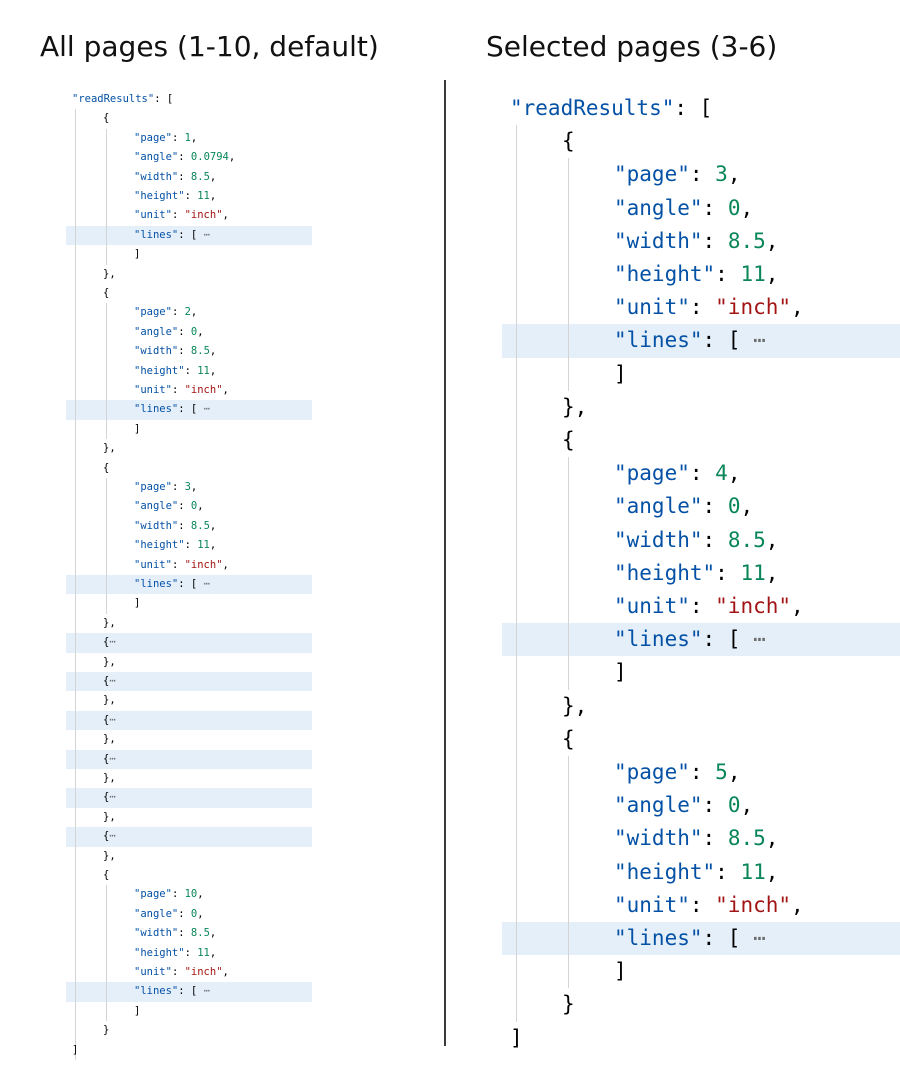 Image resolution: width=900 pixels, height=1068 pixels. I want to click on code-line: {, so click(106, 468).